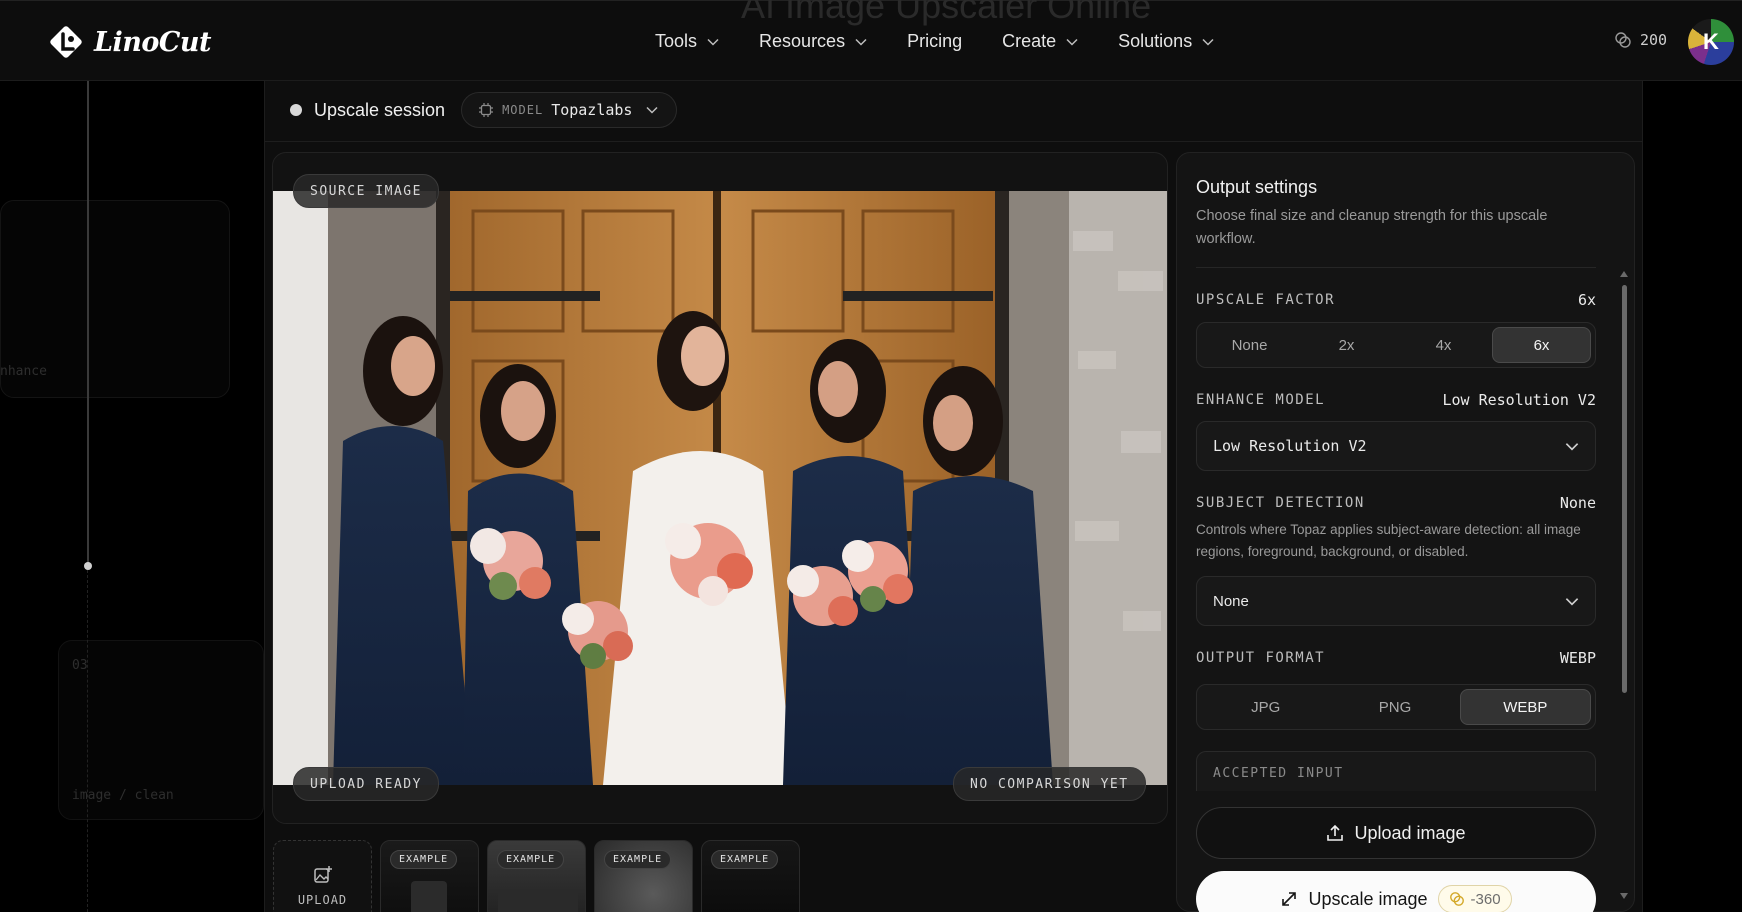  Describe the element at coordinates (1231, 601) in the screenshot. I see `subject-detection-selected: None` at that location.